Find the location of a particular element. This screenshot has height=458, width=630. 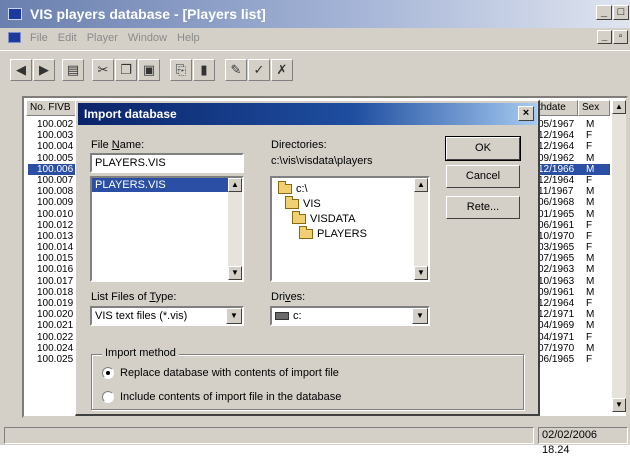

ok-button: OK is located at coordinates (483, 148).